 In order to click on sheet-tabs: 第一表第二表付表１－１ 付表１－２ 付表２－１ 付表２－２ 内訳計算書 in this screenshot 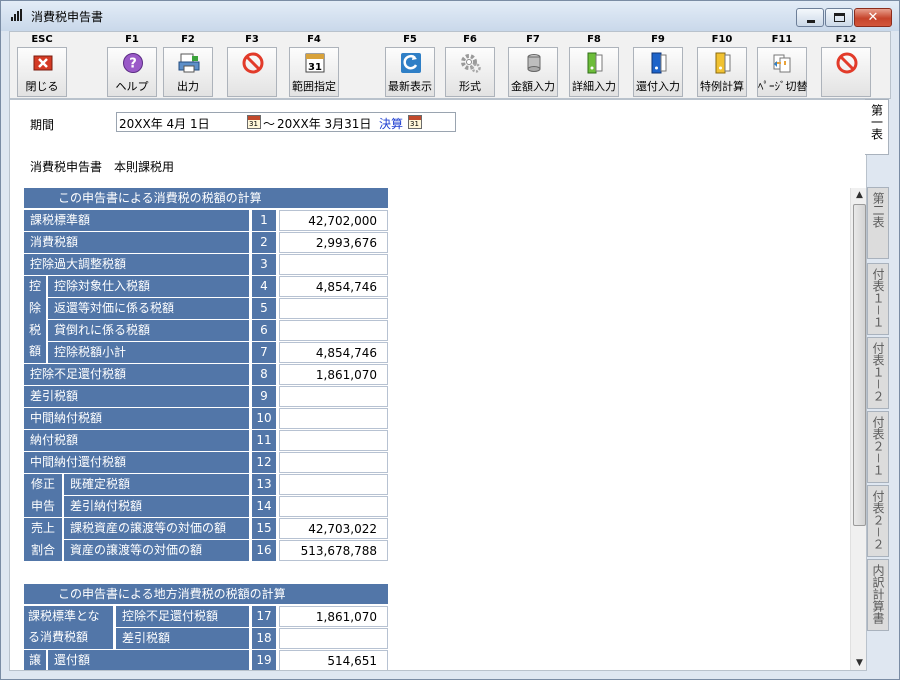, I will do `click(878, 385)`.